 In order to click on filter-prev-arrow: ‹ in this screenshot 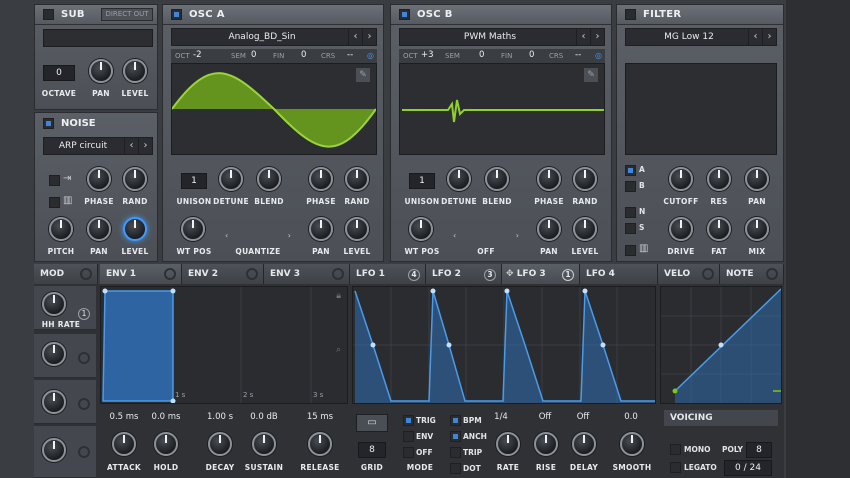, I will do `click(755, 37)`.